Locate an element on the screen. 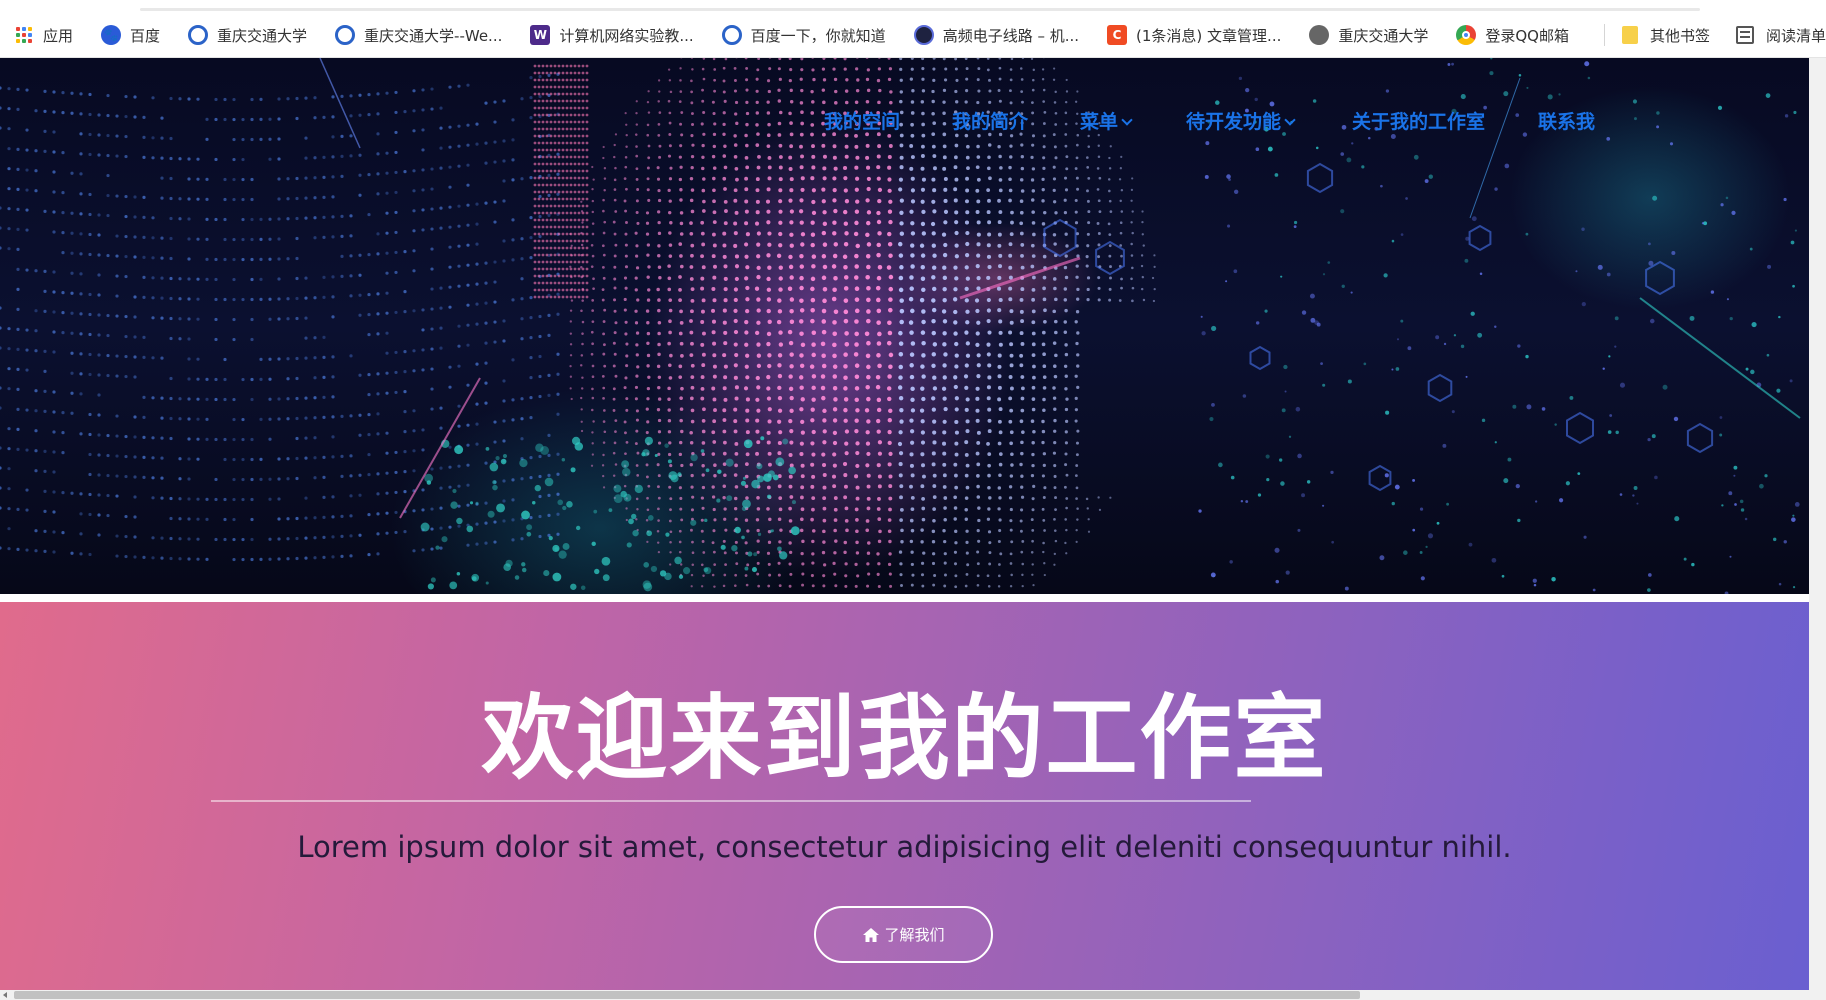  bookmark-qq-mail: 登录QQ邮箱 is located at coordinates (1512, 35).